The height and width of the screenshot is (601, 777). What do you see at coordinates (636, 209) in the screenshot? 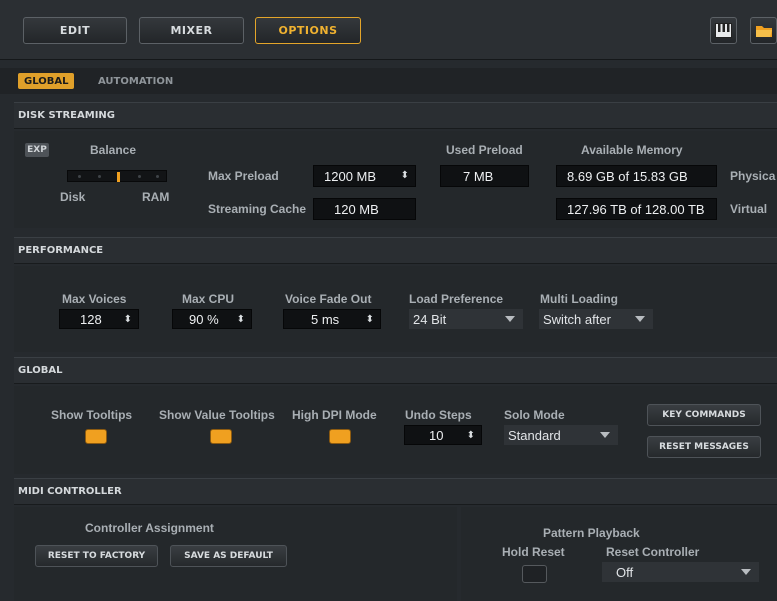
I see `virtual-memory-field: 127.96 TB of 128.00 TB` at bounding box center [636, 209].